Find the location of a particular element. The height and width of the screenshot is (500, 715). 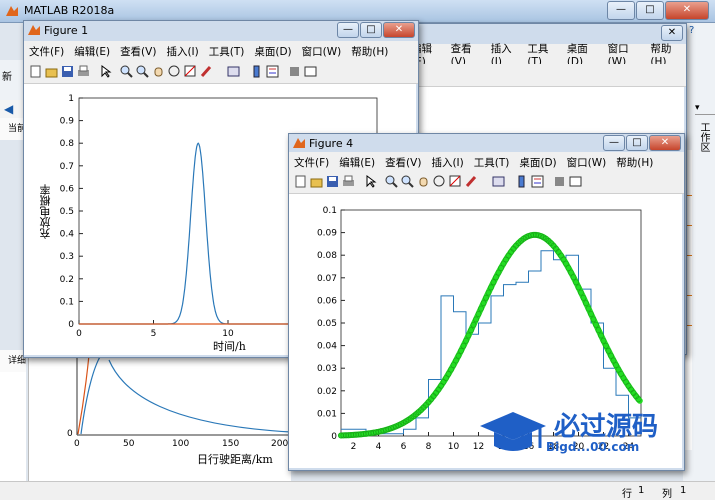

figure1-ylabel: 充放电概率 is located at coordinates (45, 211).